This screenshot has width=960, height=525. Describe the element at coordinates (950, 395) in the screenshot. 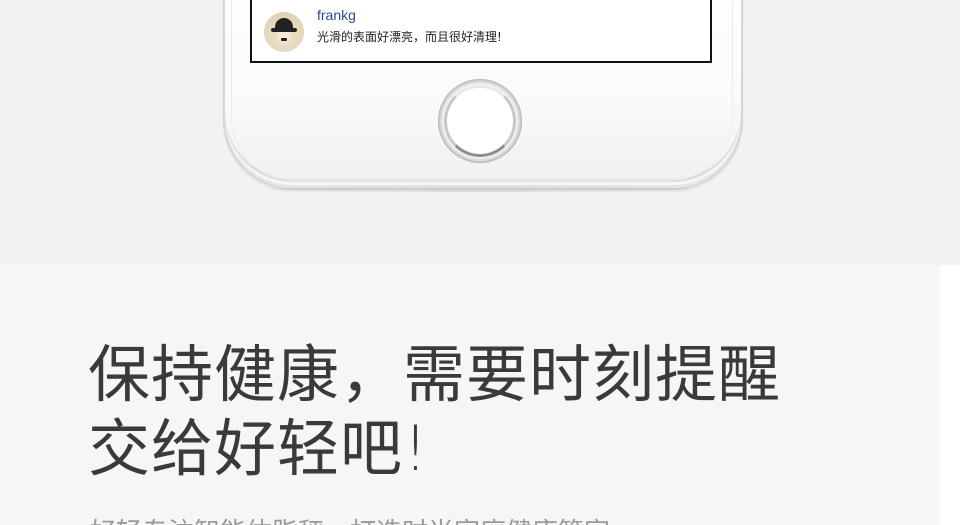

I see `right-strip` at that location.